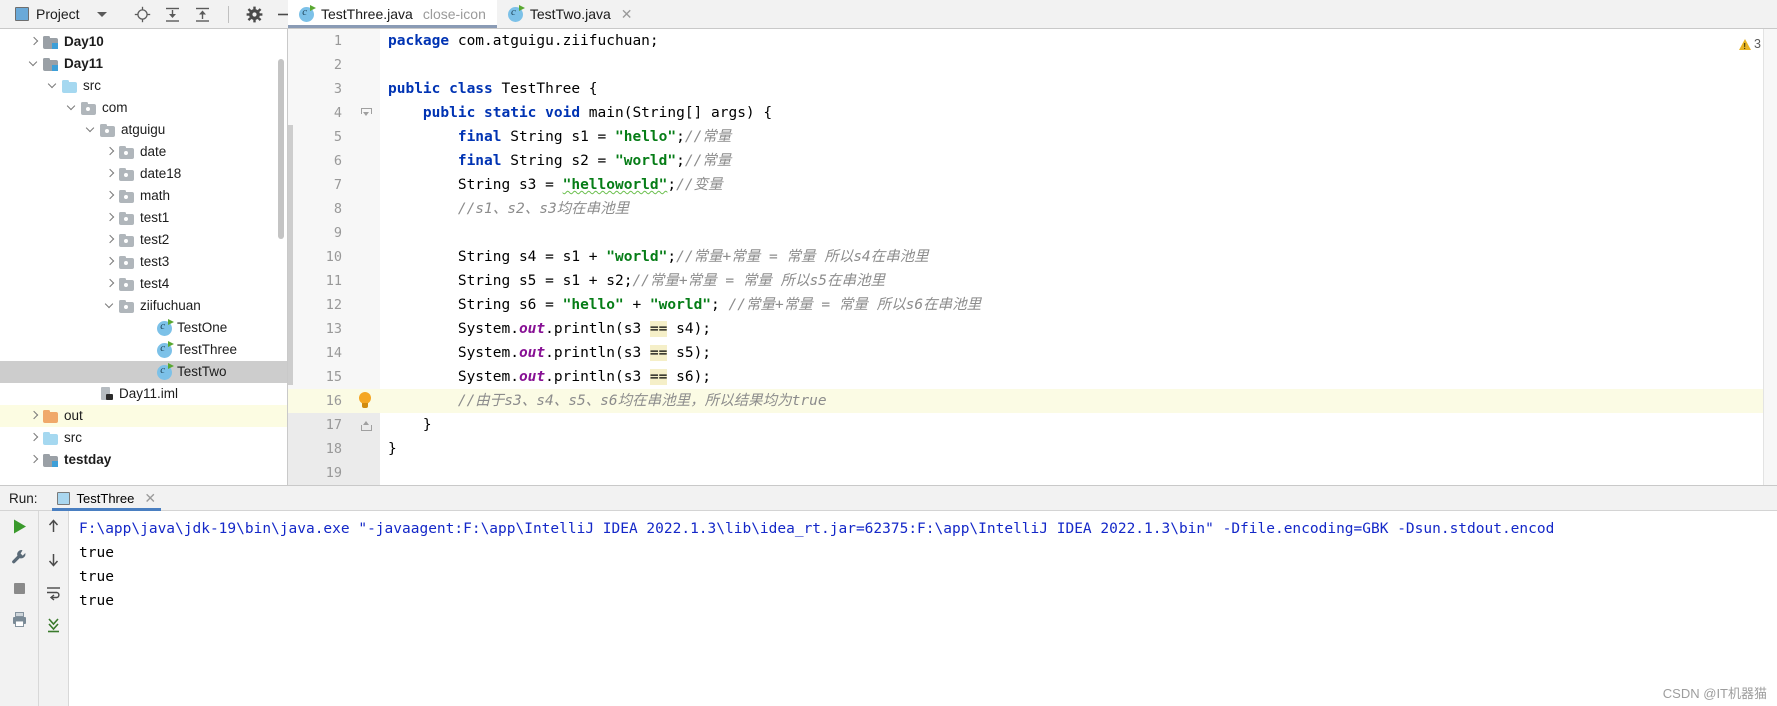  What do you see at coordinates (143, 152) in the screenshot?
I see `tree-item-date: date` at bounding box center [143, 152].